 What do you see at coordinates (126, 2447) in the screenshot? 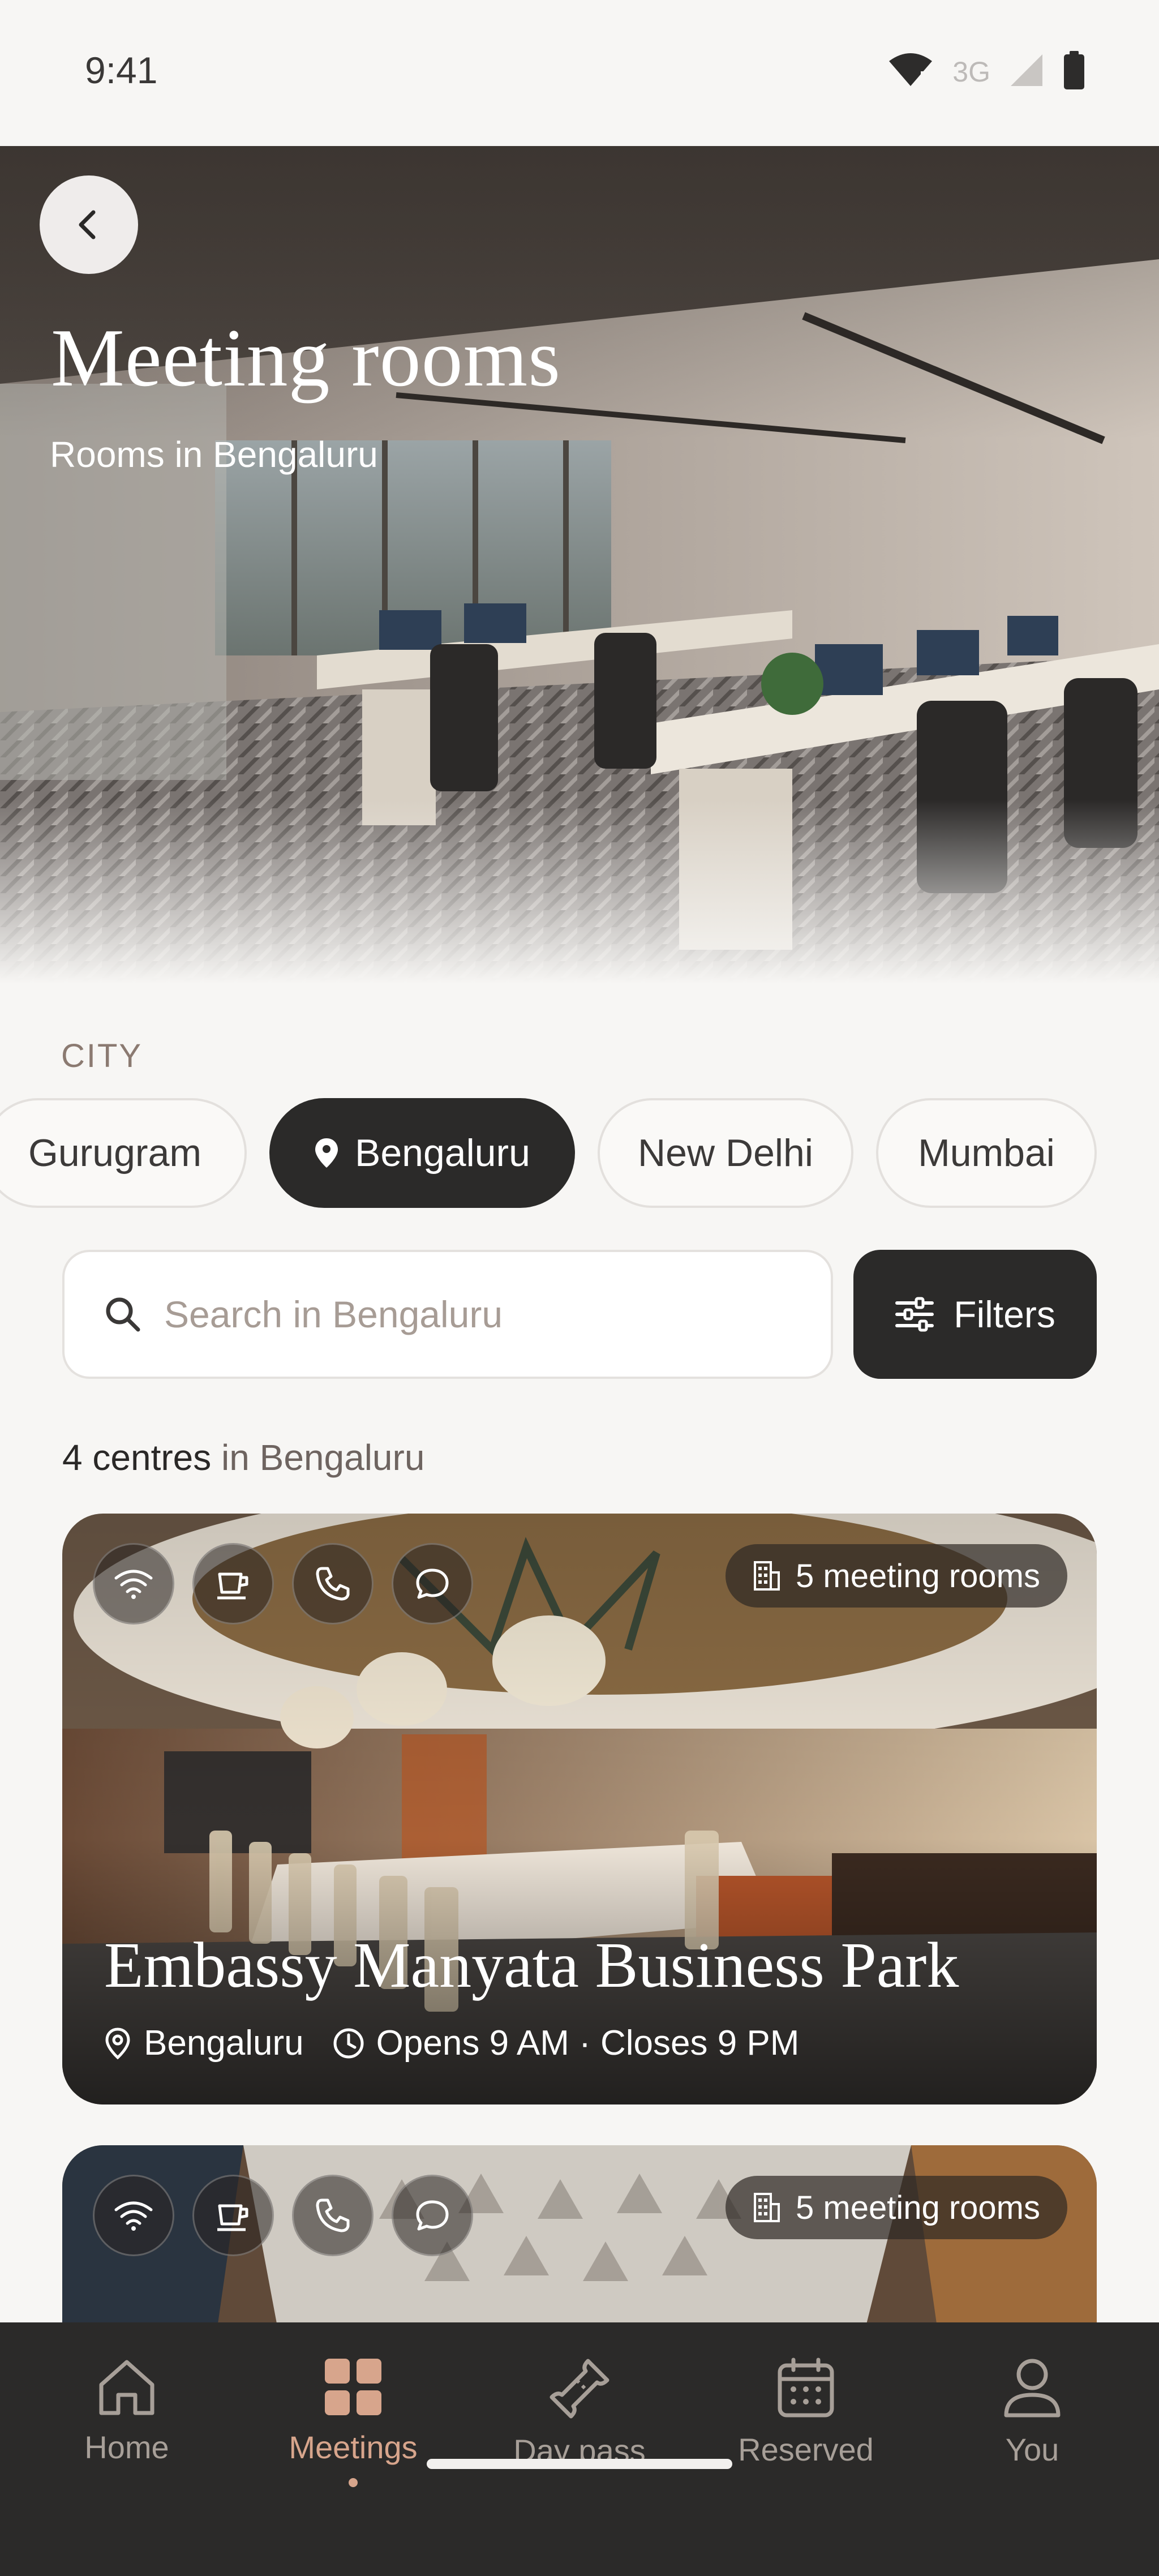
I see `nav-label: Home` at bounding box center [126, 2447].